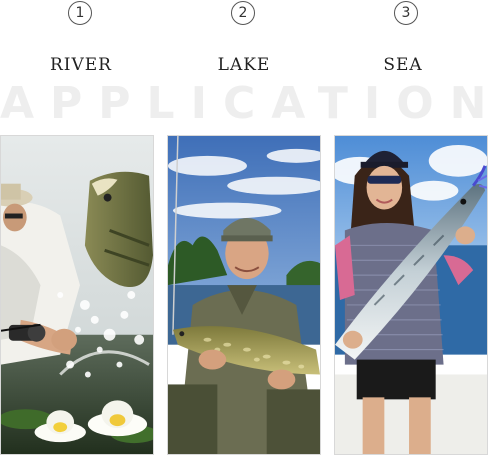 This screenshot has width=488, height=456. I want to click on step-number-badge: 3, so click(406, 13).